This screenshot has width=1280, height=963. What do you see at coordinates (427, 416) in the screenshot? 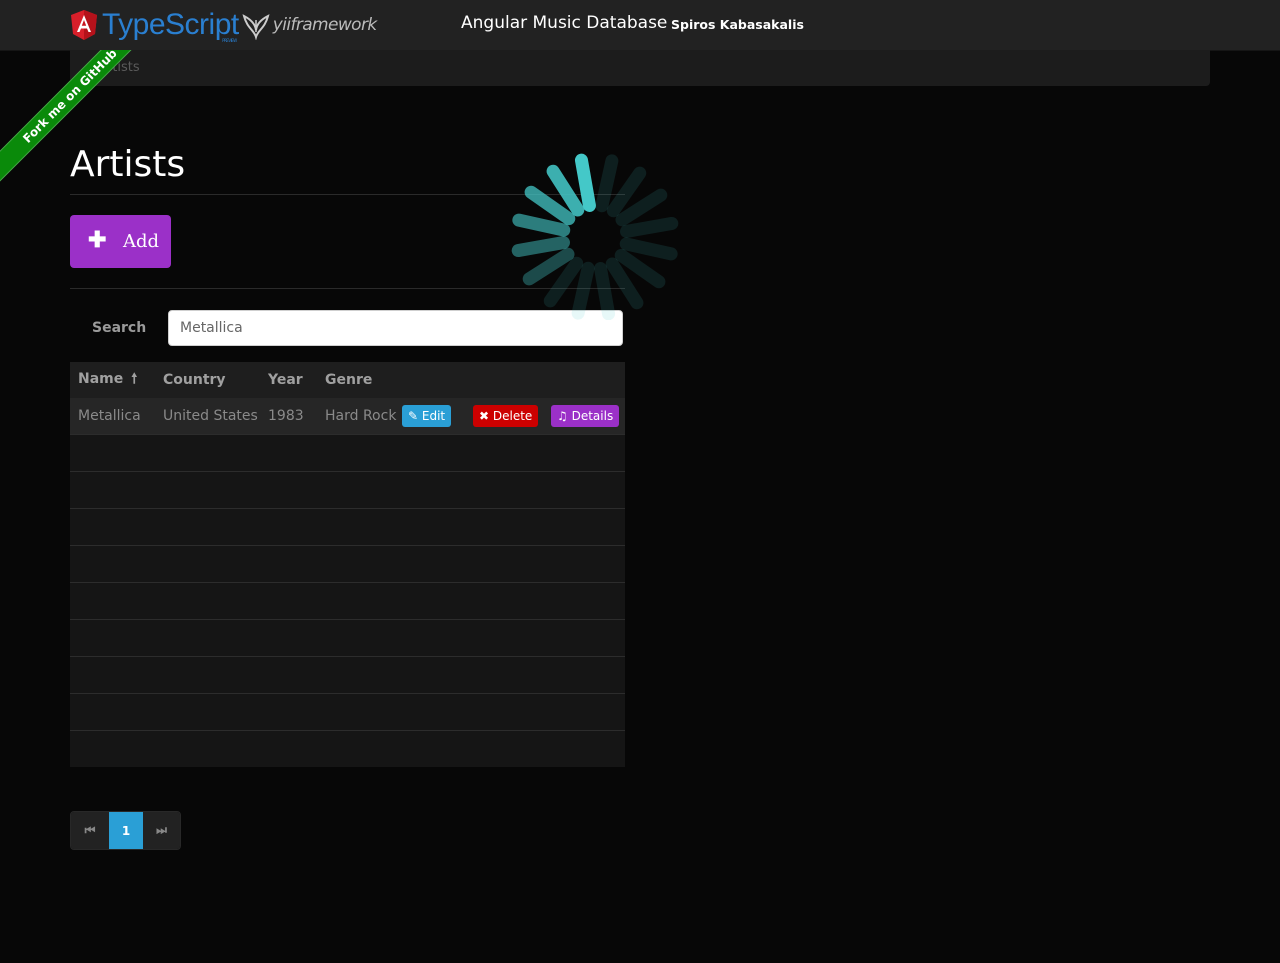
I see `edit-button: ✎ Edit` at bounding box center [427, 416].